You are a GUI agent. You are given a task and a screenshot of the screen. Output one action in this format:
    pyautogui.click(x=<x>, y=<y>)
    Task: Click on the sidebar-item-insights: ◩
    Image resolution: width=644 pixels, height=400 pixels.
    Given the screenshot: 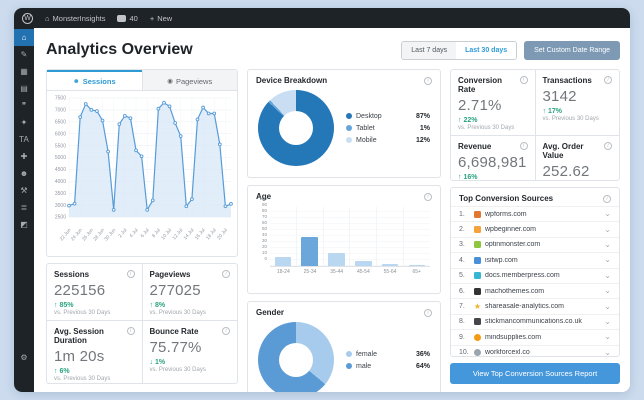 What is the action you would take?
    pyautogui.click(x=24, y=224)
    